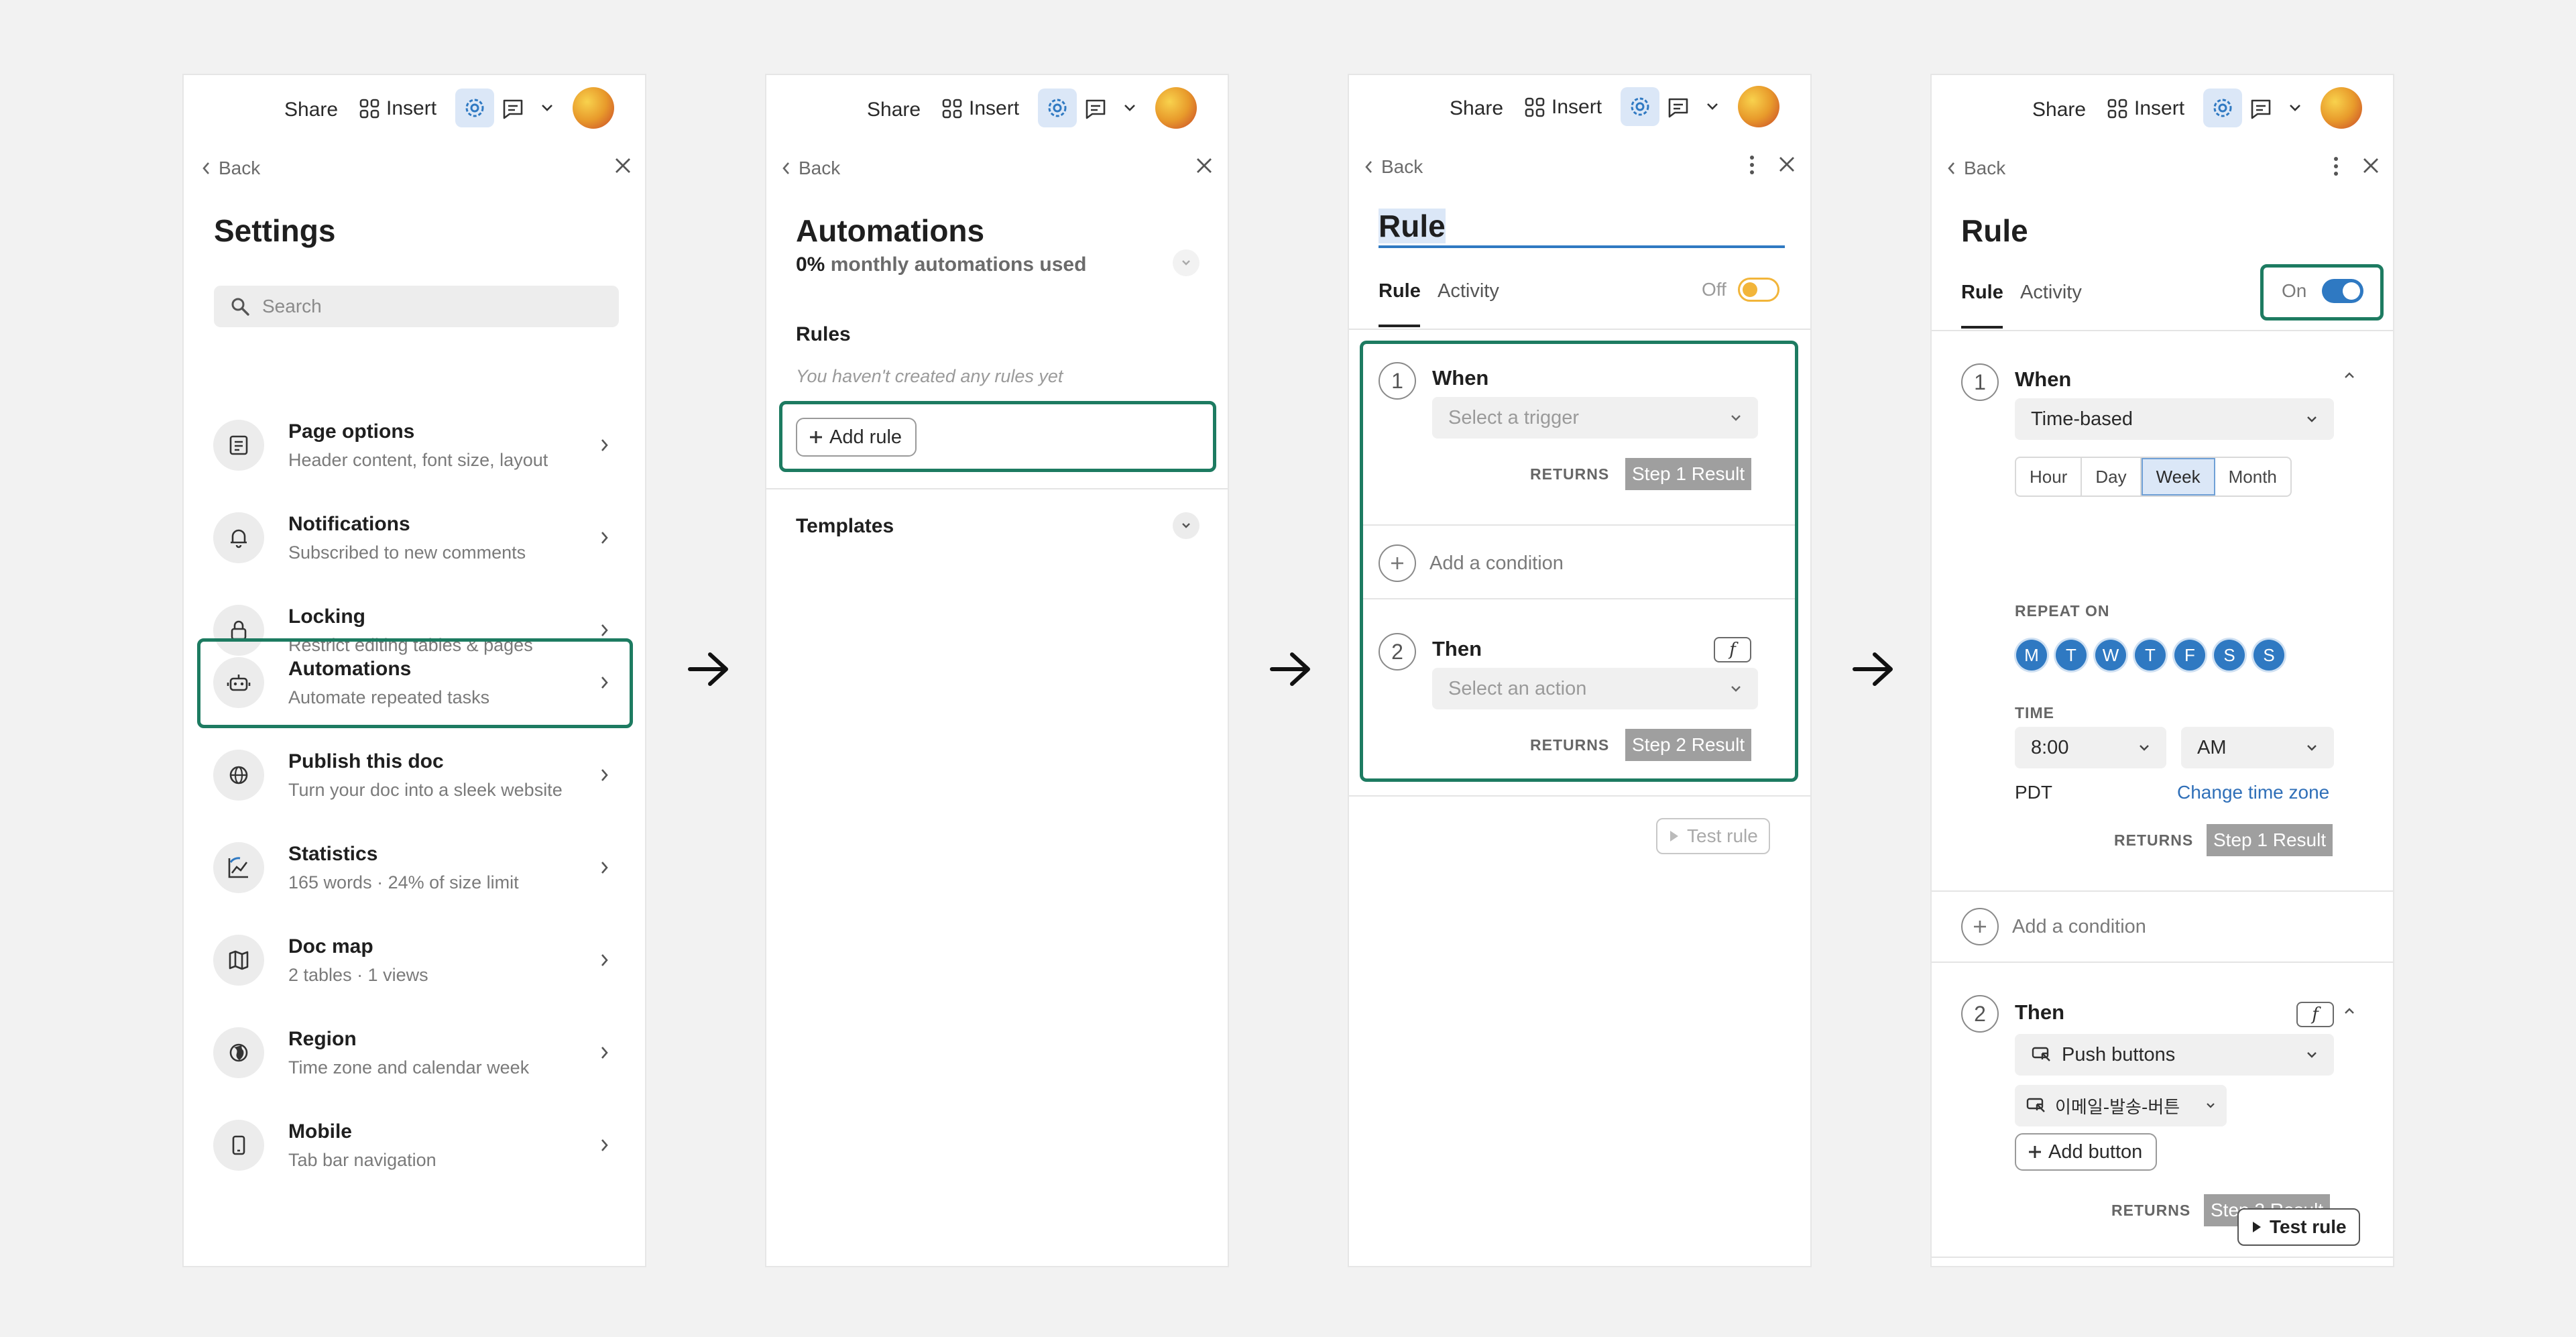  I want to click on trigger-placeholder: Select a trigger, so click(1514, 417).